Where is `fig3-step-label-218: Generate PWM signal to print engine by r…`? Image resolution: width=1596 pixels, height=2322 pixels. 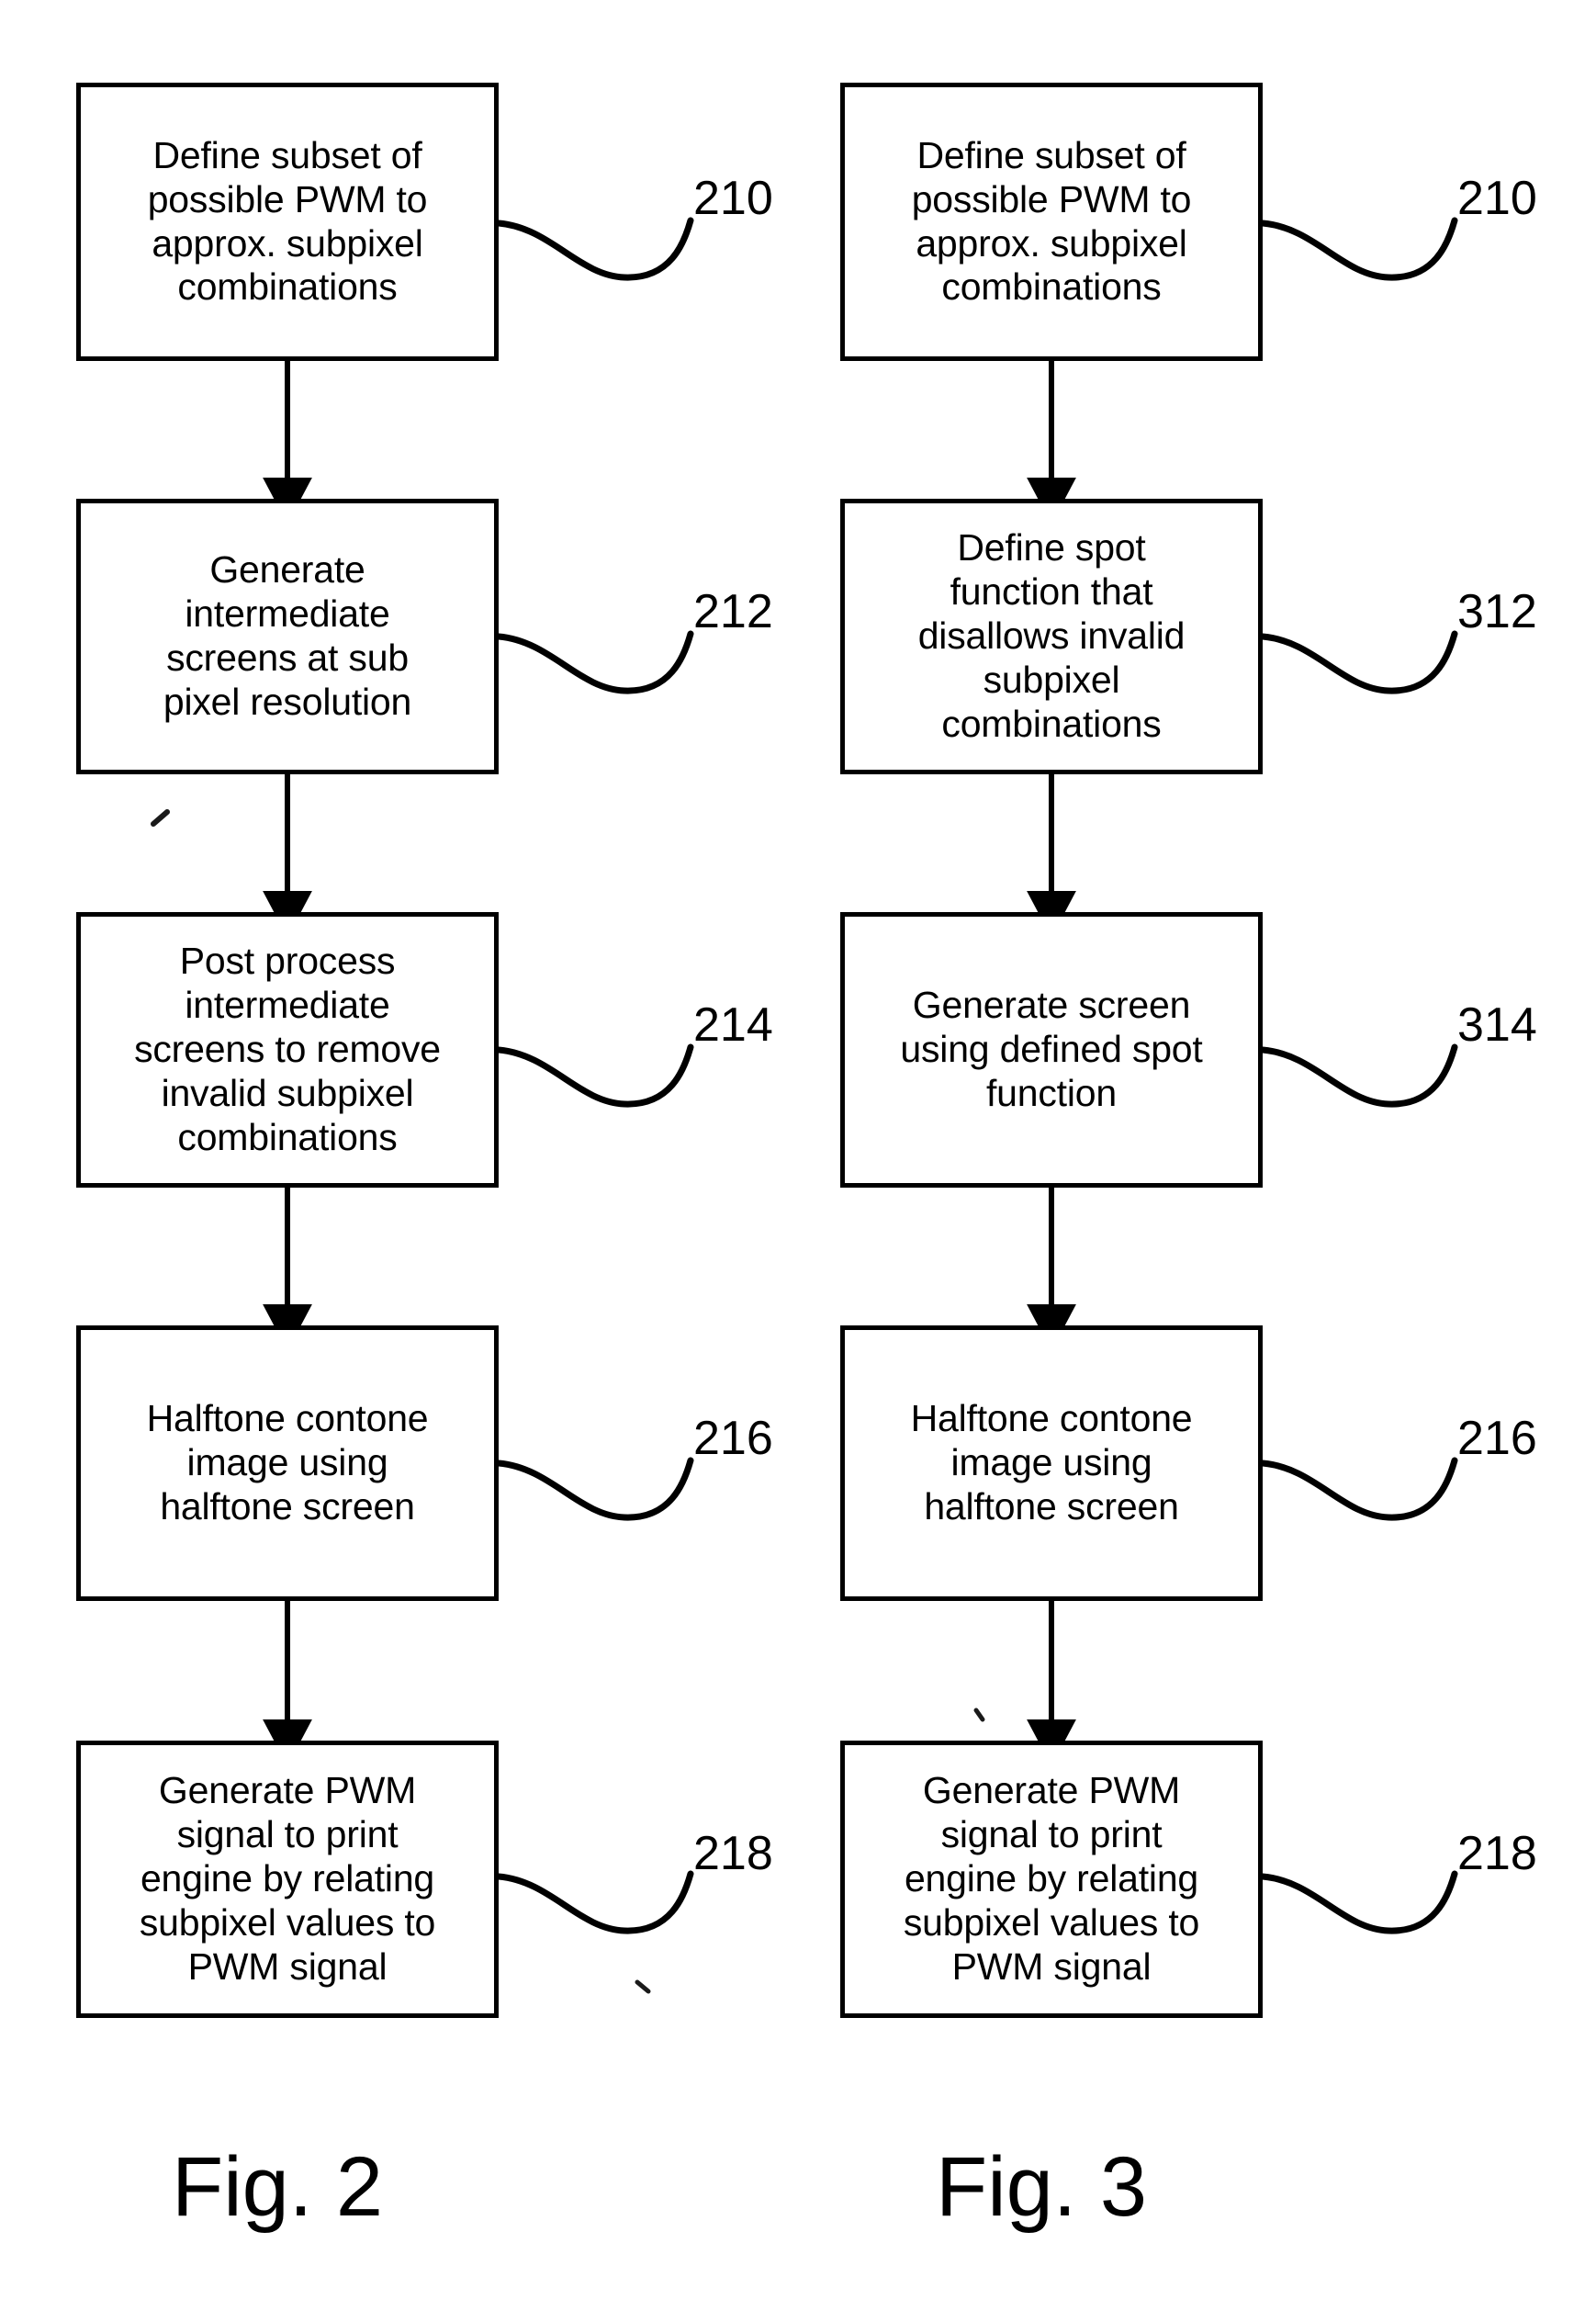 fig3-step-label-218: Generate PWM signal to print engine by r… is located at coordinates (1051, 1878).